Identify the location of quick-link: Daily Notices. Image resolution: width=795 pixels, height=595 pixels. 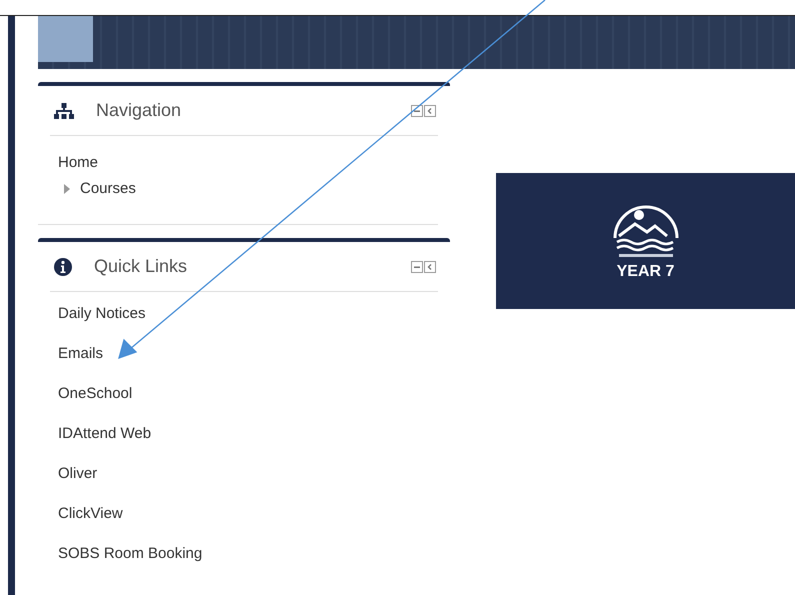
(98, 314).